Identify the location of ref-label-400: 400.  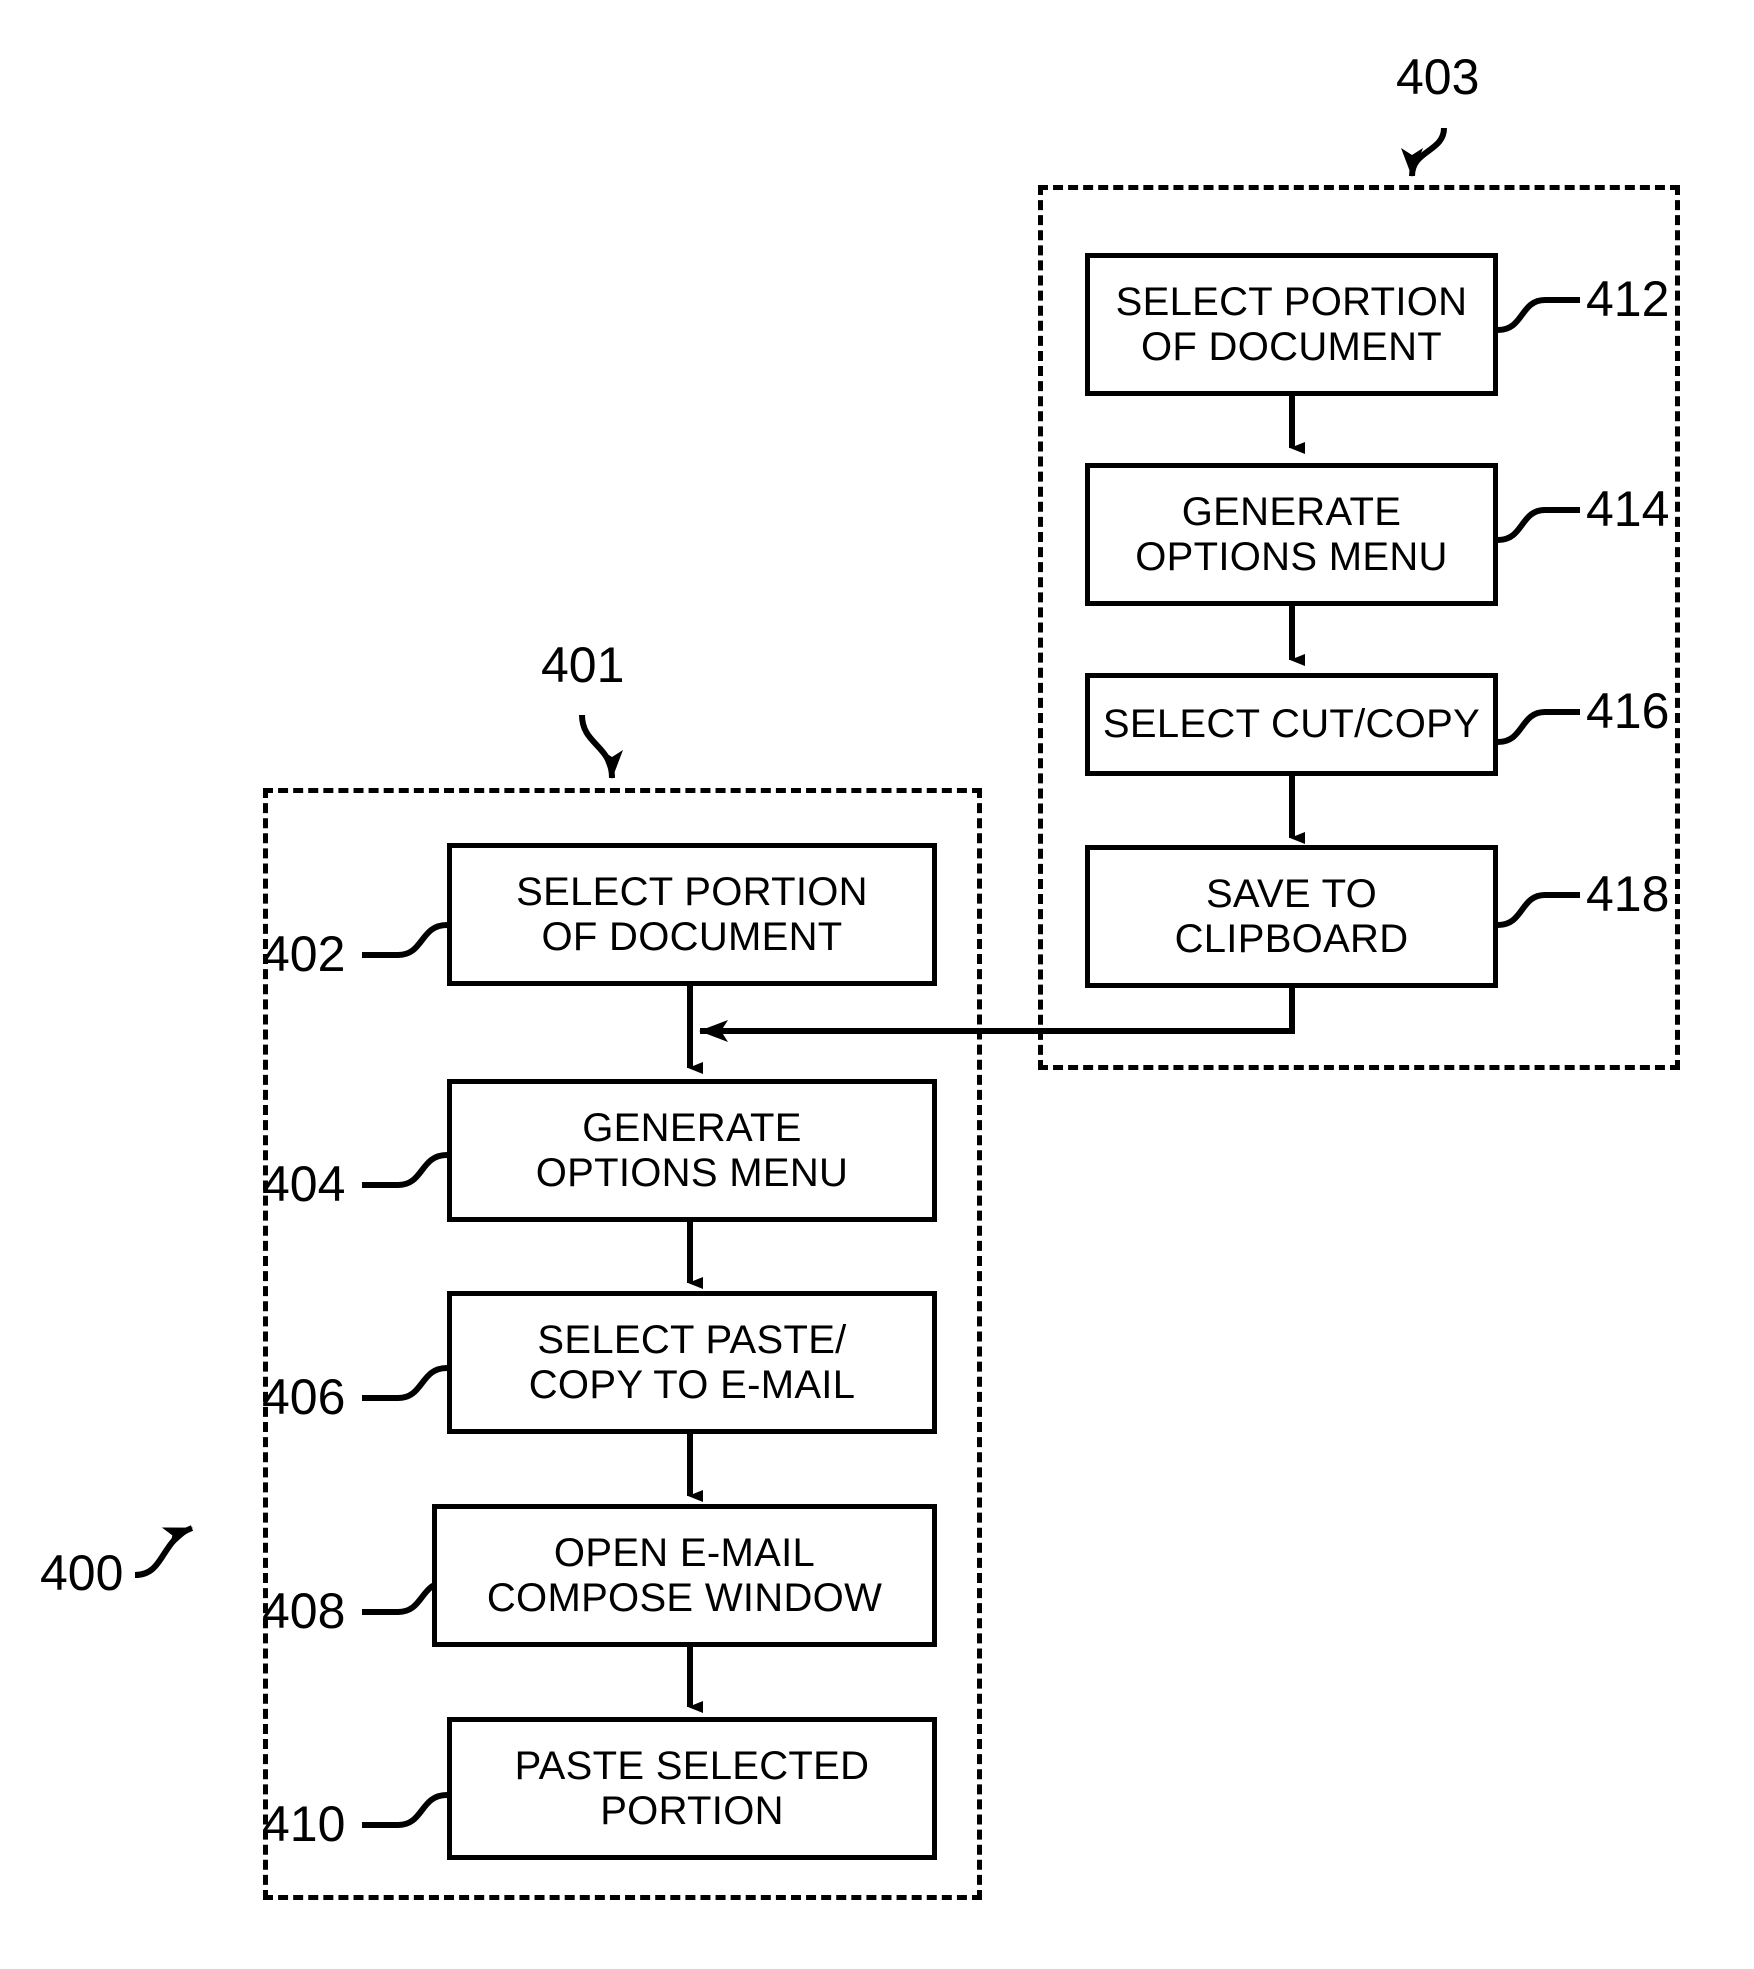
(82, 1573).